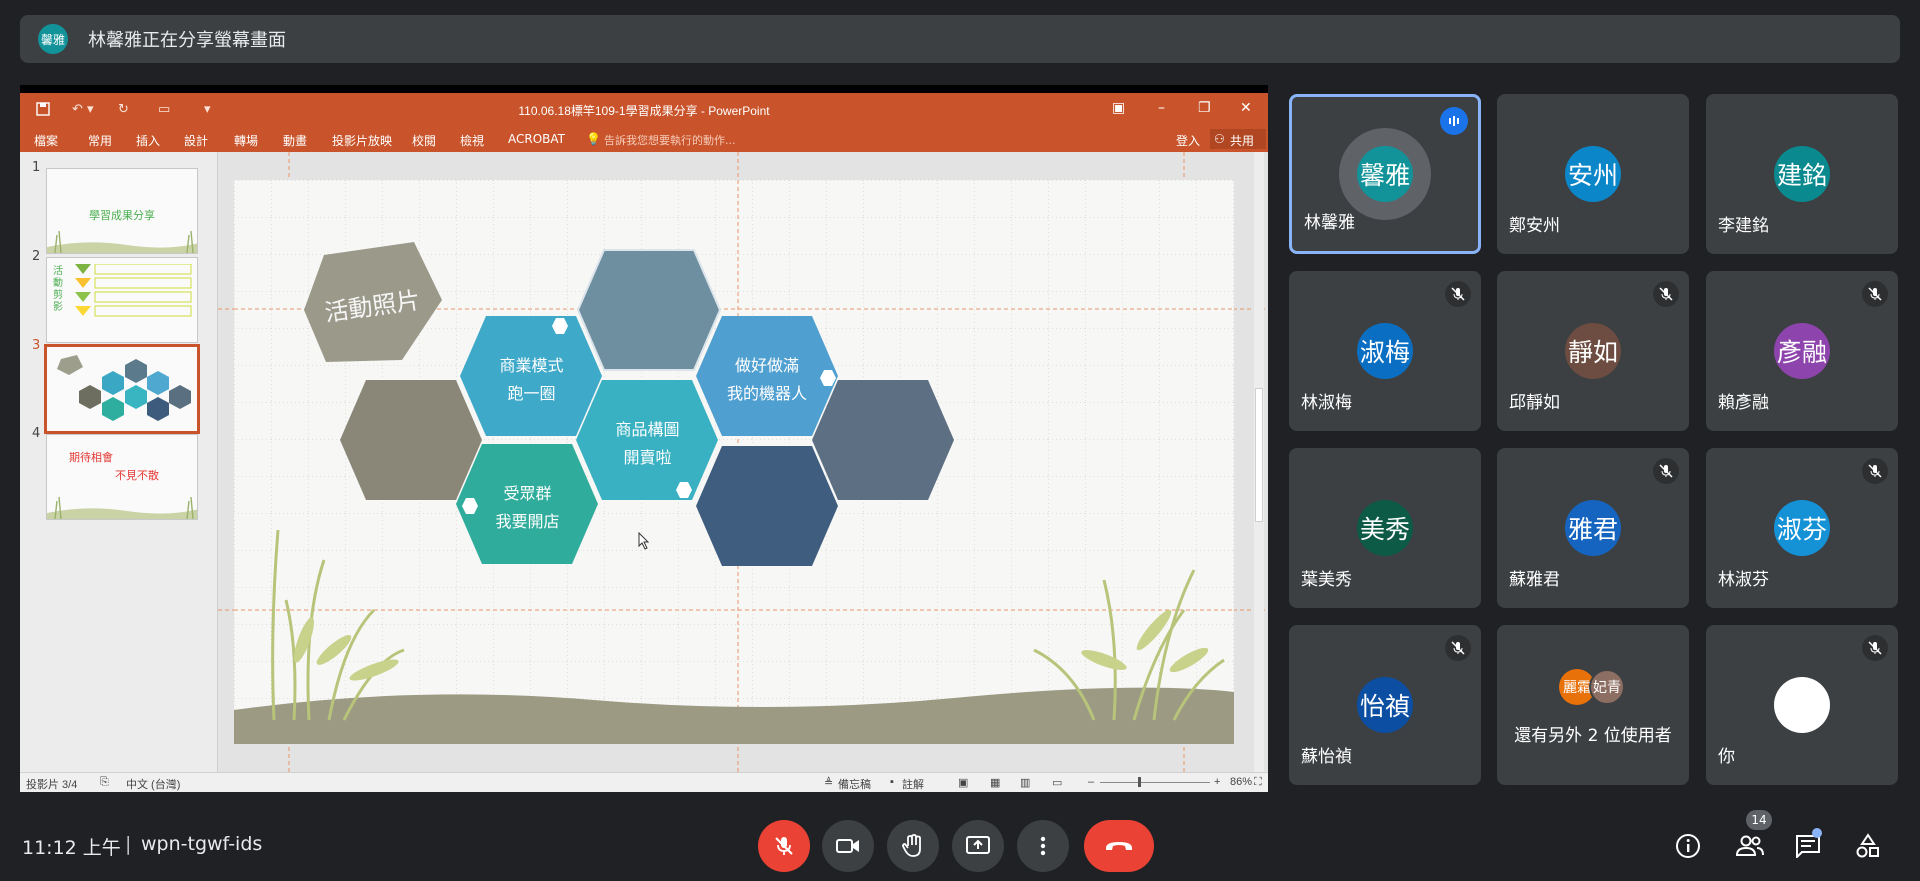  Describe the element at coordinates (1385, 705) in the screenshot. I see `participant-tile: 怡禎 蘇怡禎` at that location.